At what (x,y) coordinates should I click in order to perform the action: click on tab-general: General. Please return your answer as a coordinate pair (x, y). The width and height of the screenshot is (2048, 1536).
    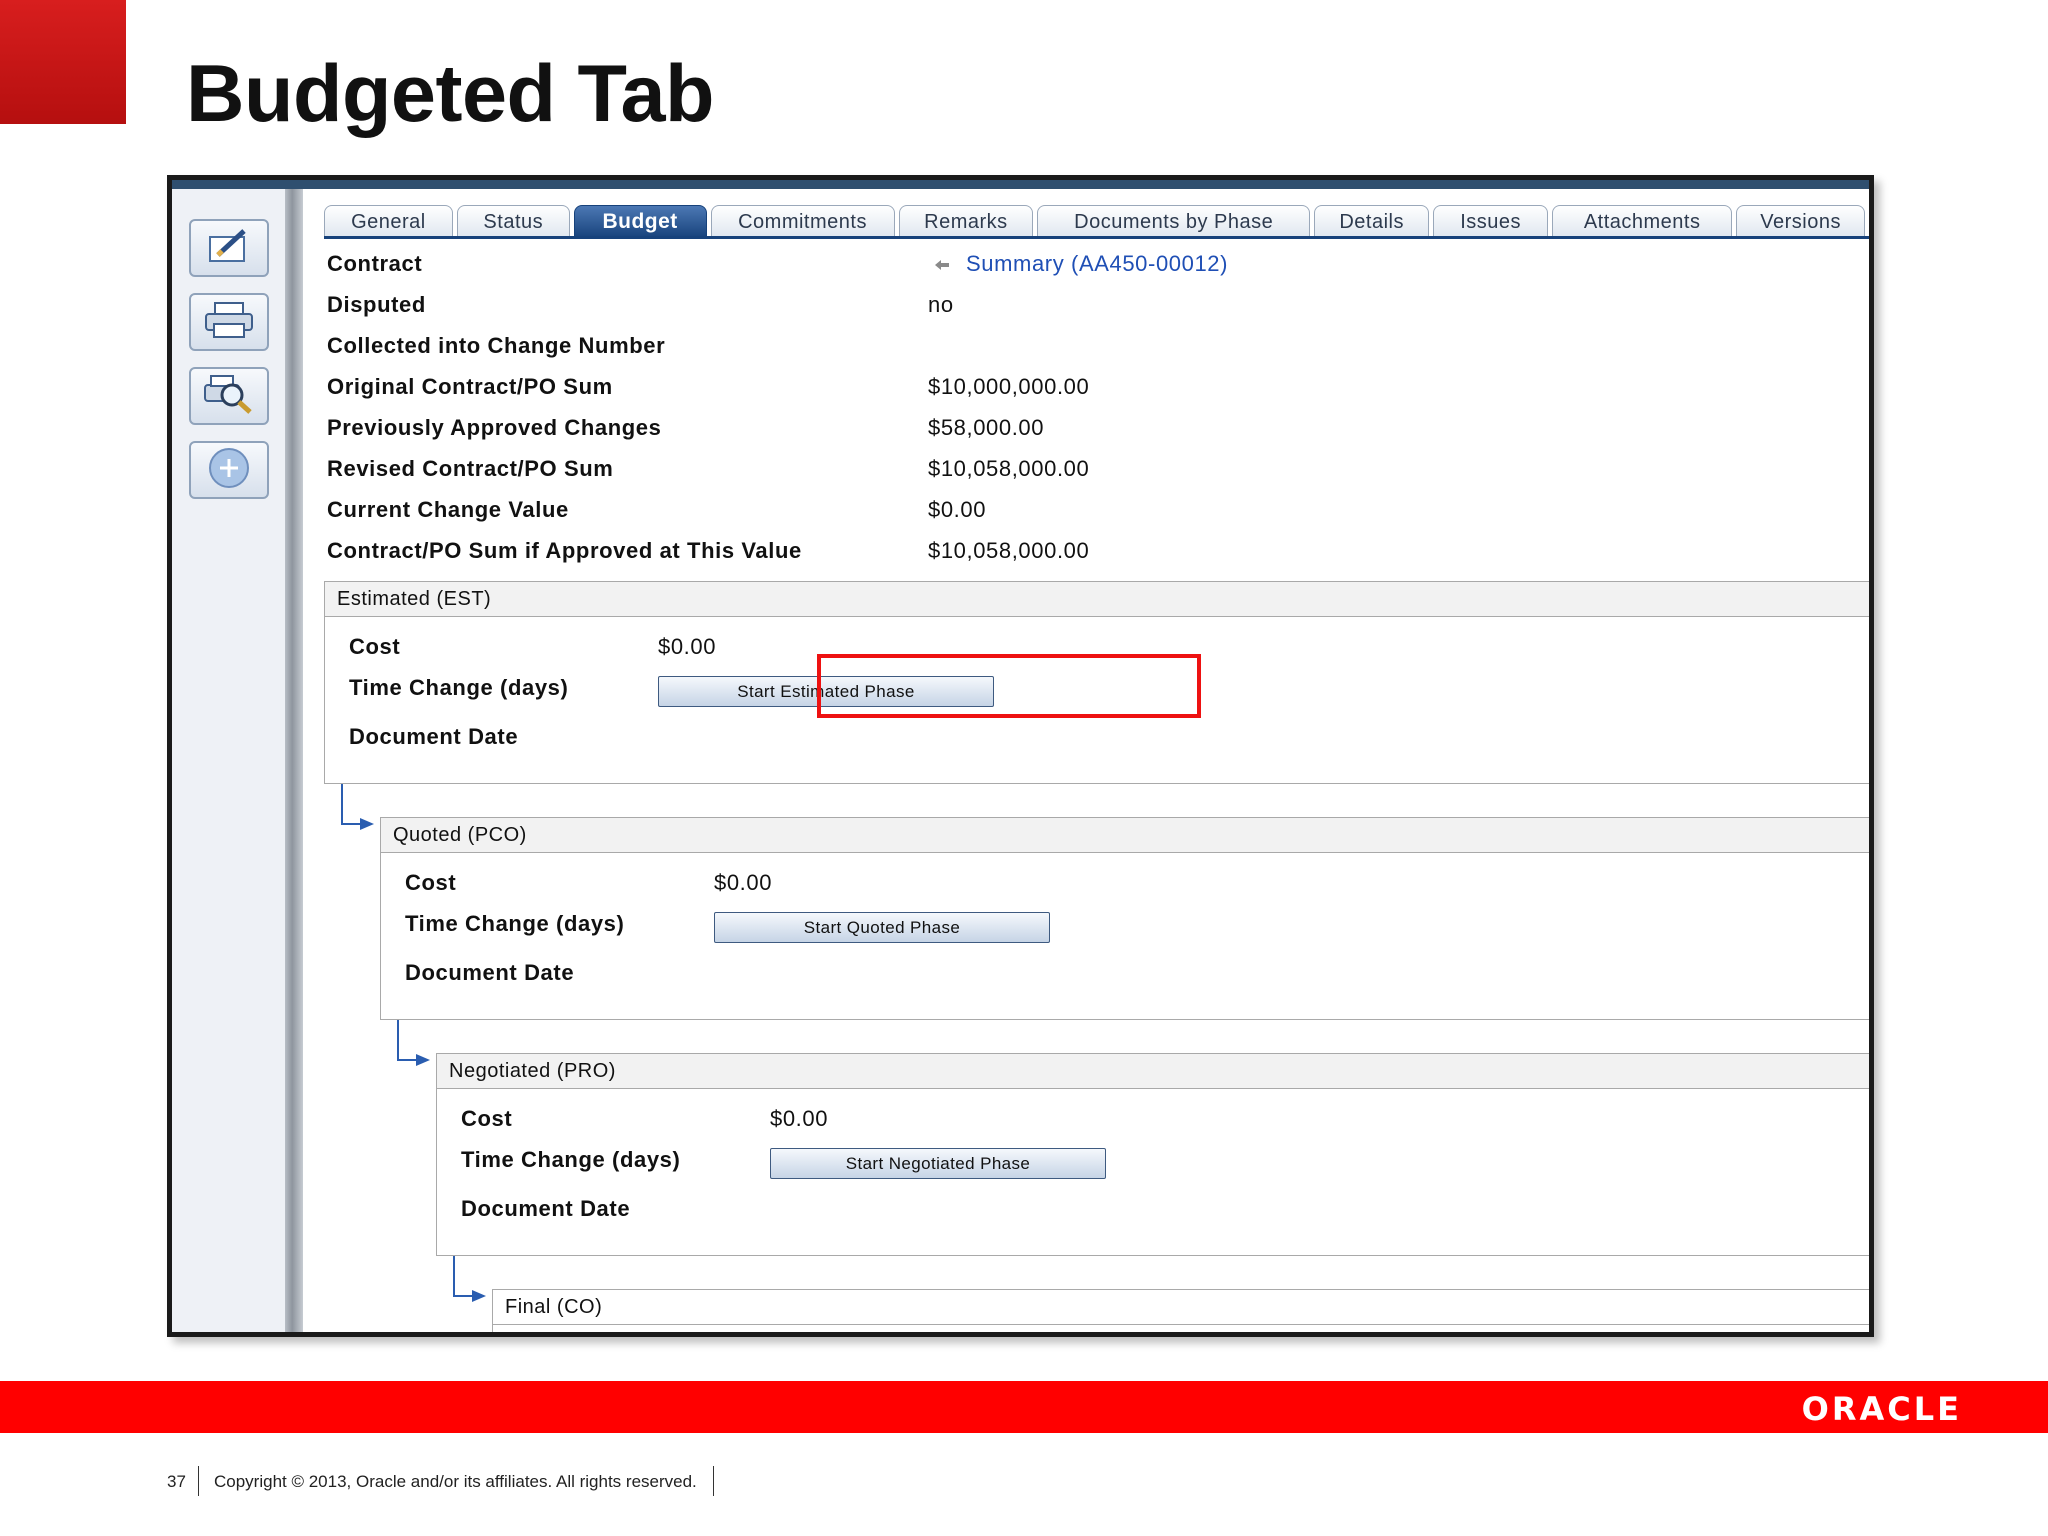
    Looking at the image, I should click on (388, 221).